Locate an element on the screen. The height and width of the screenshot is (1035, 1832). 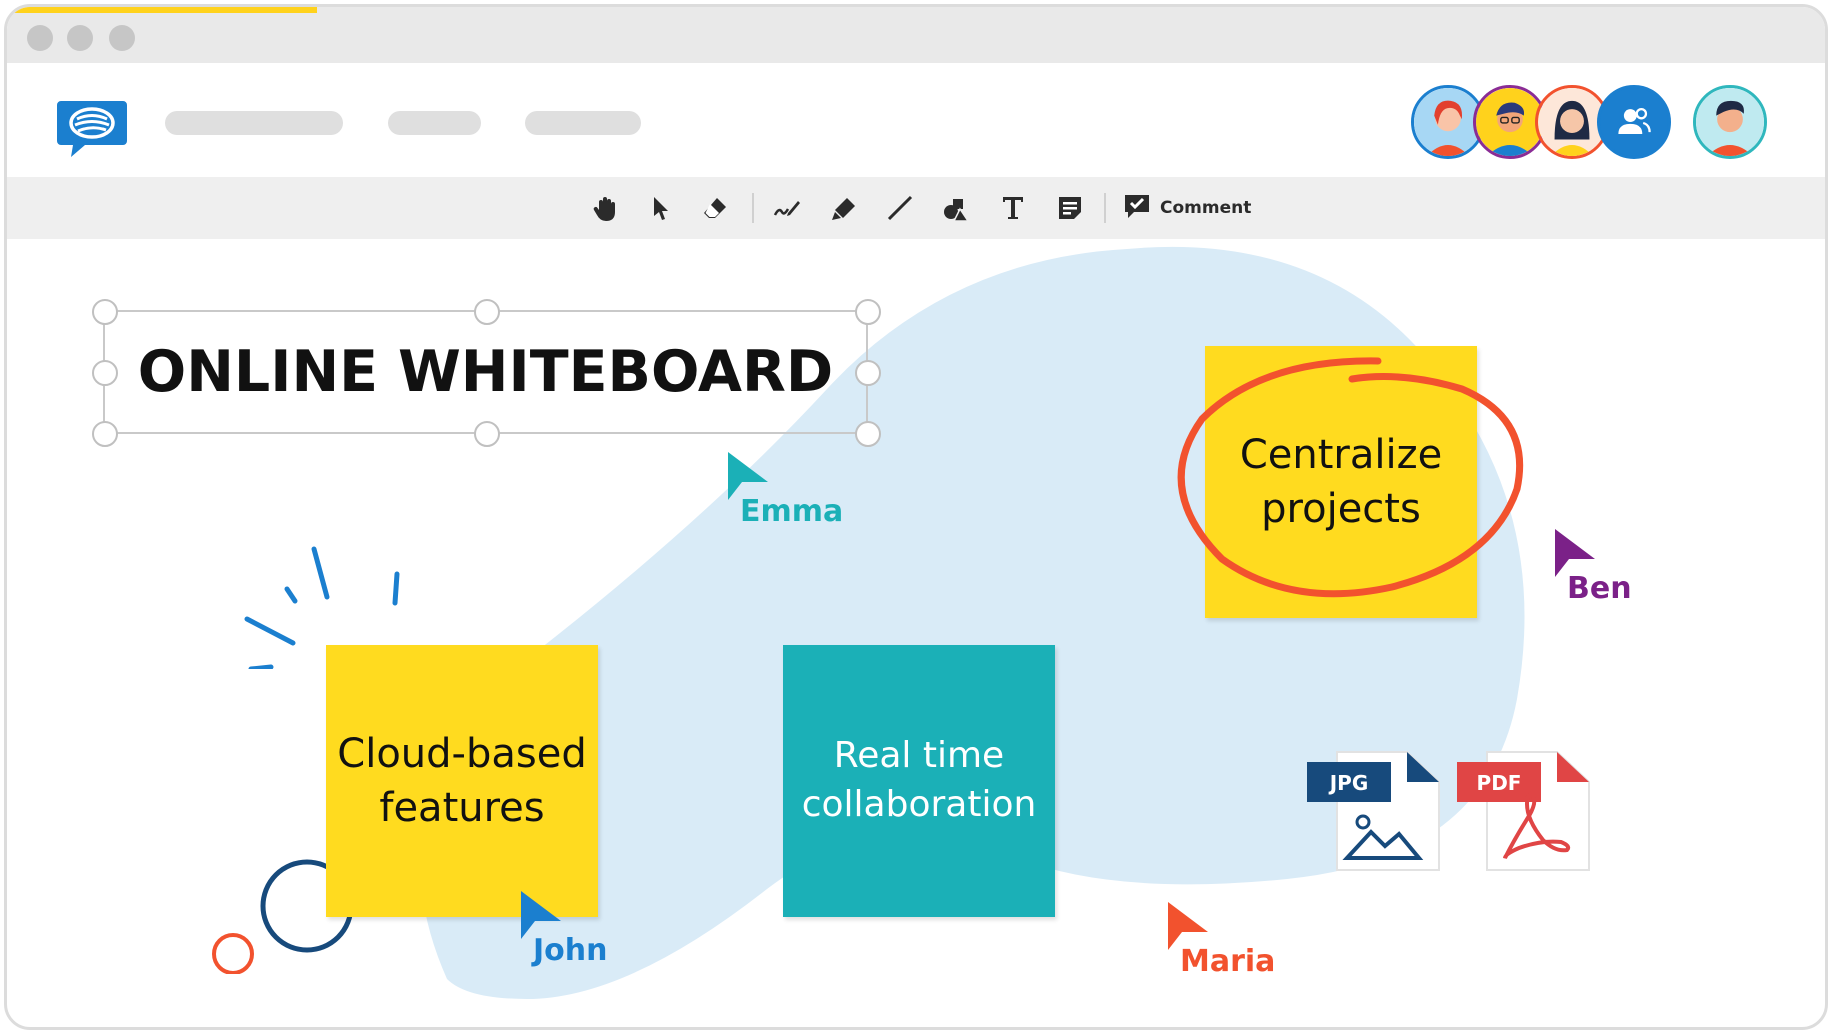
text-icon is located at coordinates (1013, 208).